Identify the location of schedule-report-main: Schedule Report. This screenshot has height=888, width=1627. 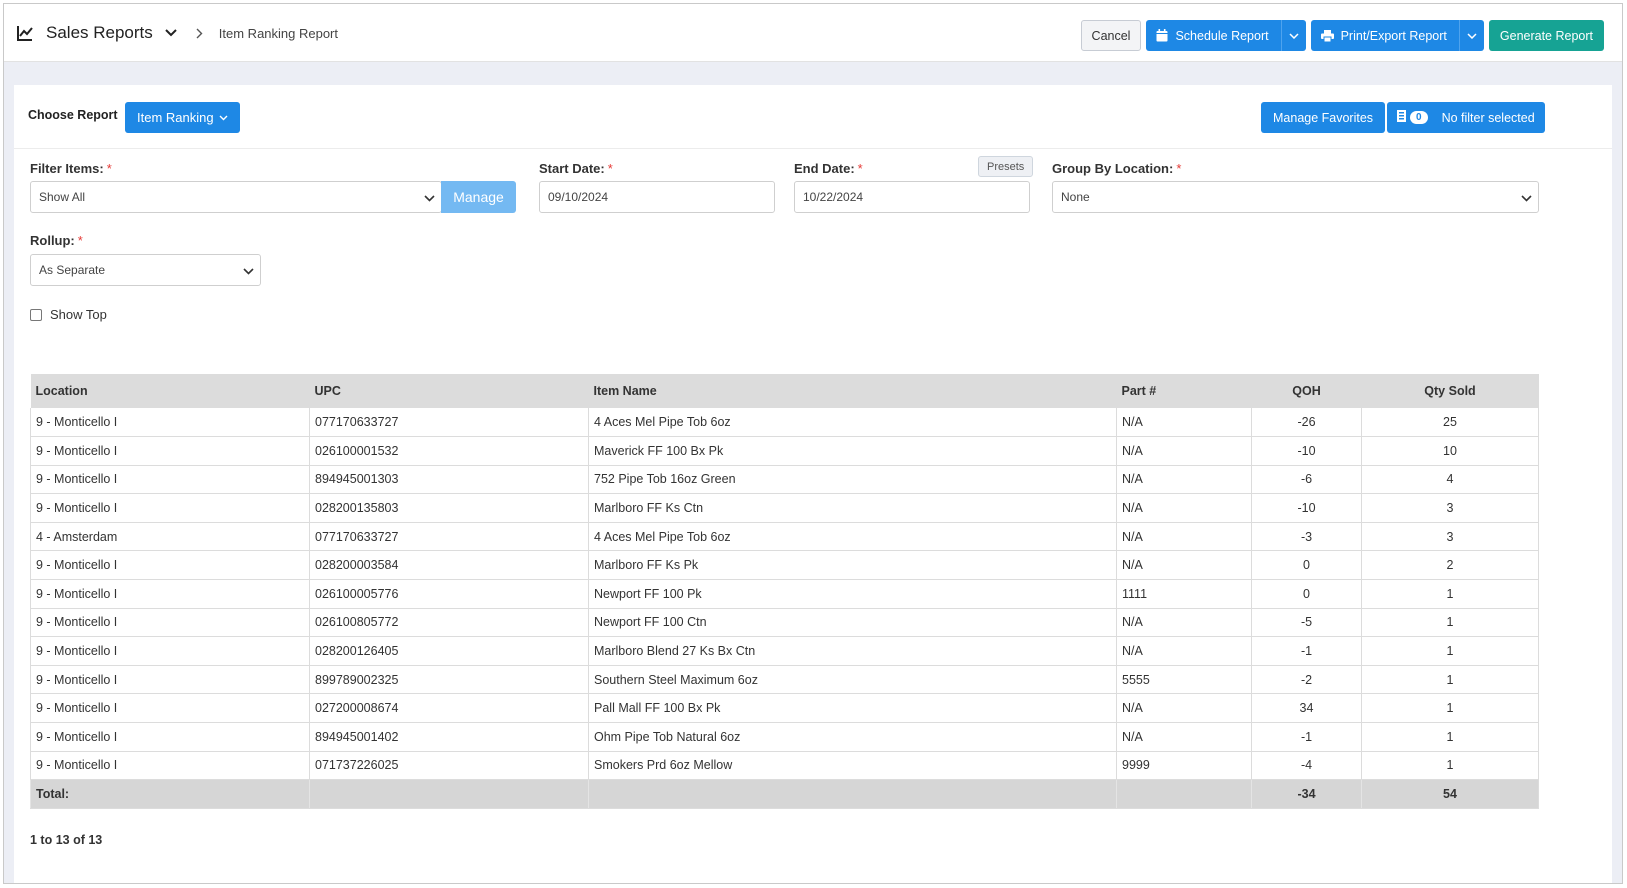
(1214, 35).